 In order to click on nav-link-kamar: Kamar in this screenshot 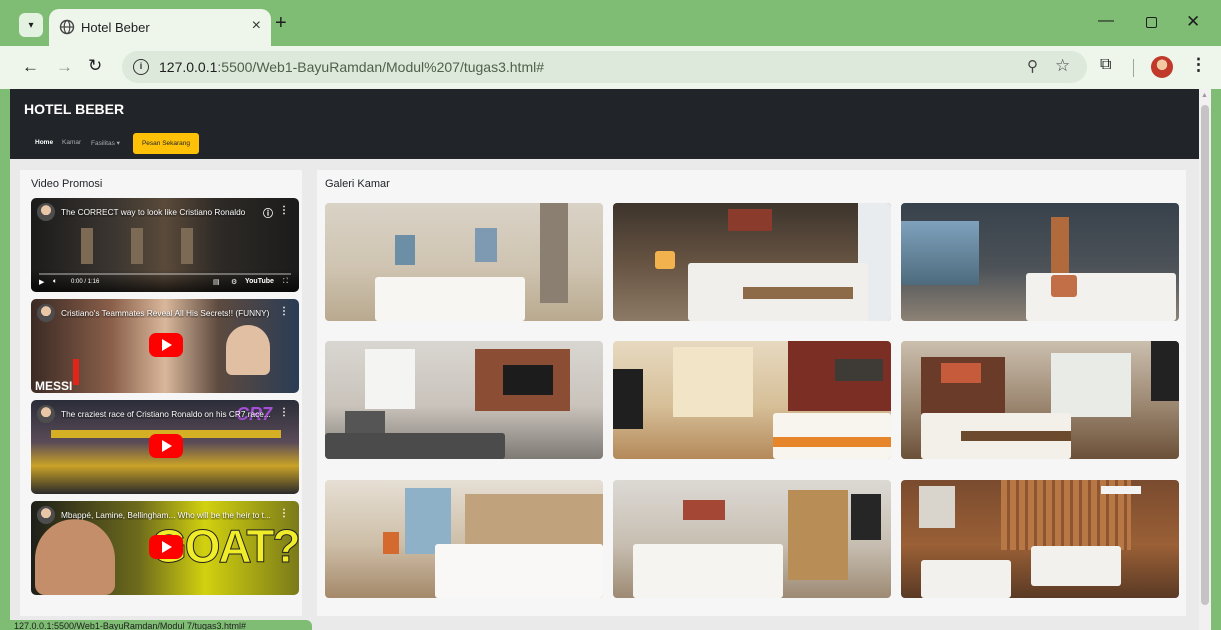, I will do `click(71, 142)`.